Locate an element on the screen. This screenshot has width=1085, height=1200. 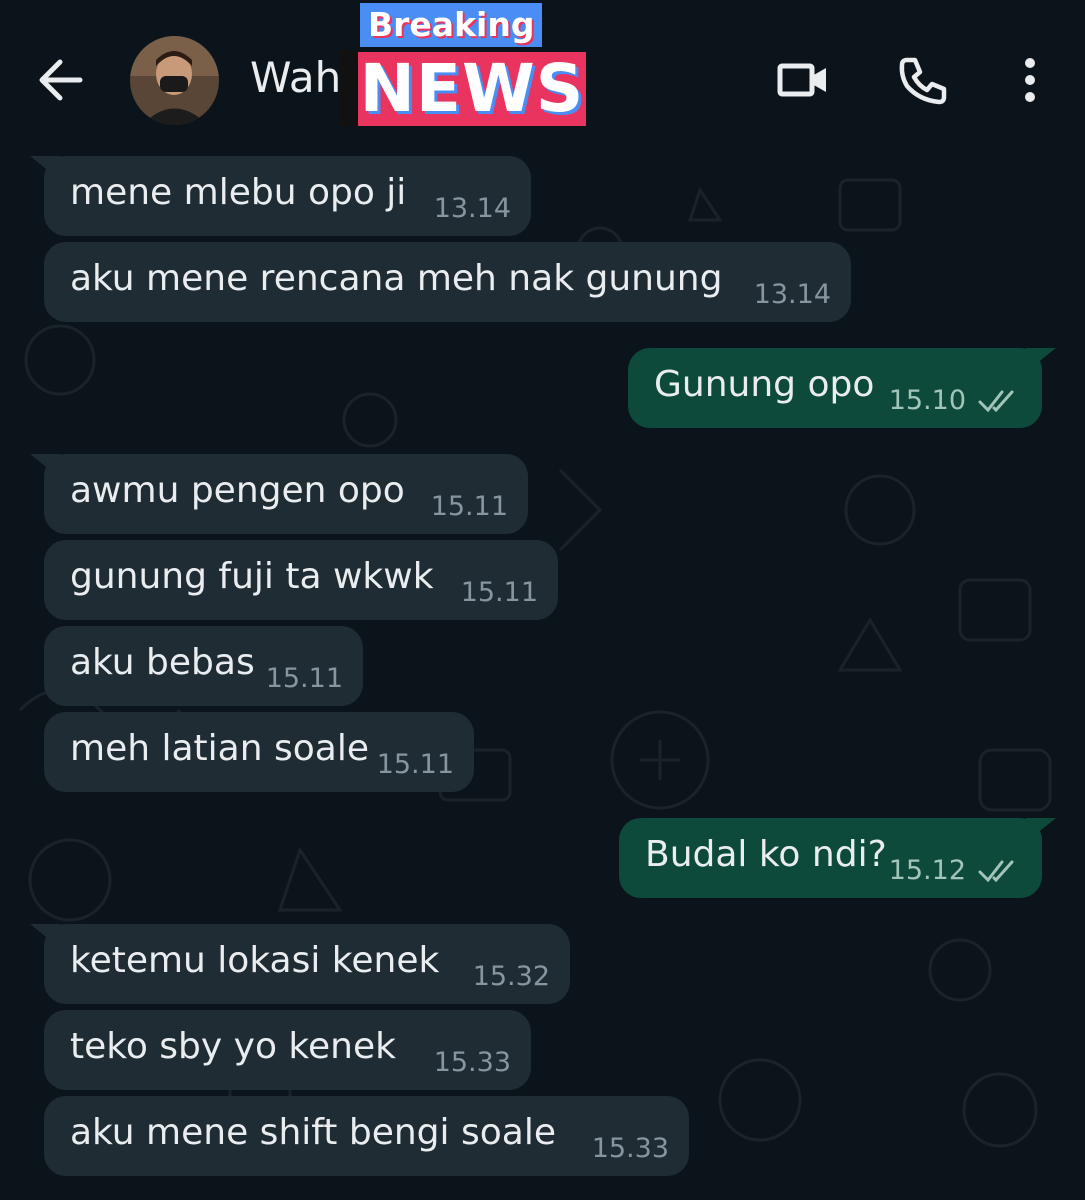
chat-header: Wahyu Breaking NEWS is located at coordinates (542, 75).